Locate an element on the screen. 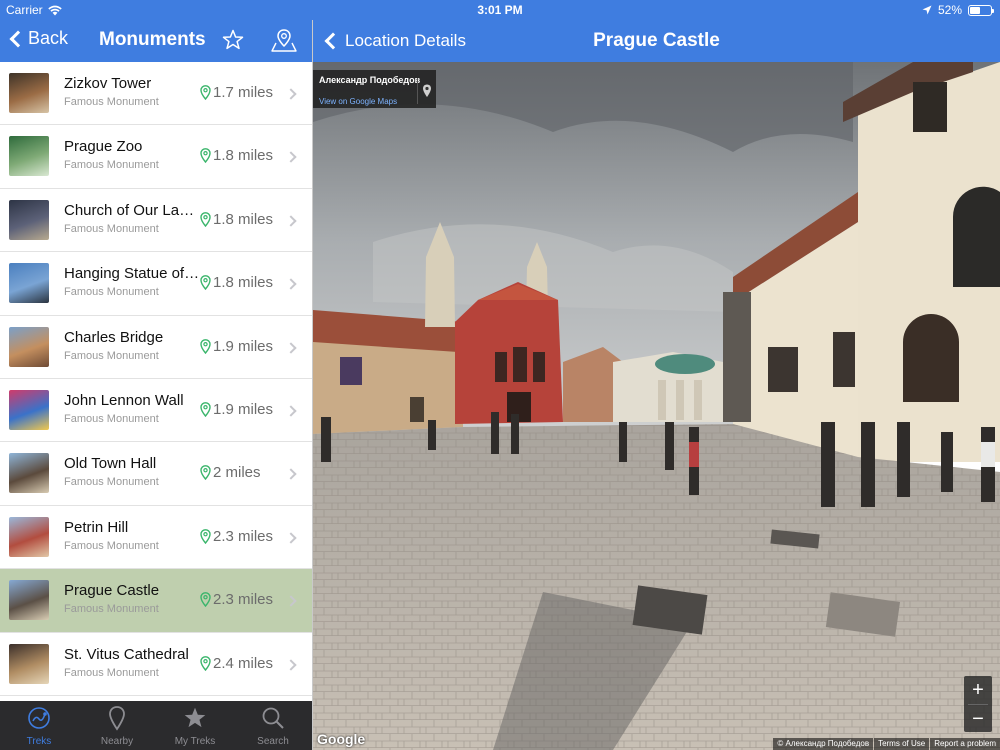 The image size is (1000, 750). contributor-card: Александр Подобедов View on Google Maps is located at coordinates (374, 89).